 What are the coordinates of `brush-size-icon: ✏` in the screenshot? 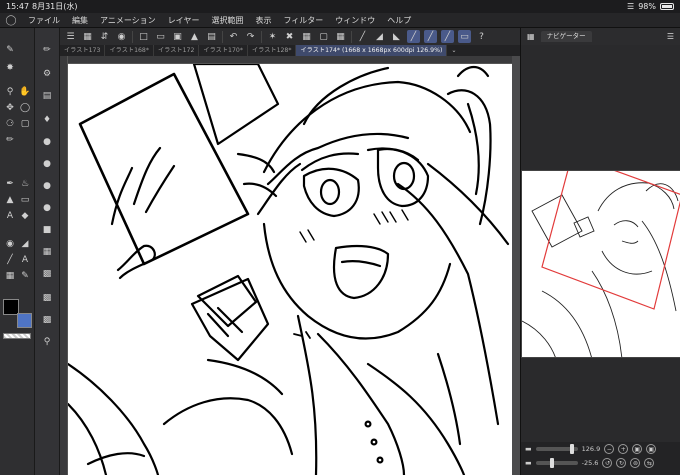 It's located at (47, 50).